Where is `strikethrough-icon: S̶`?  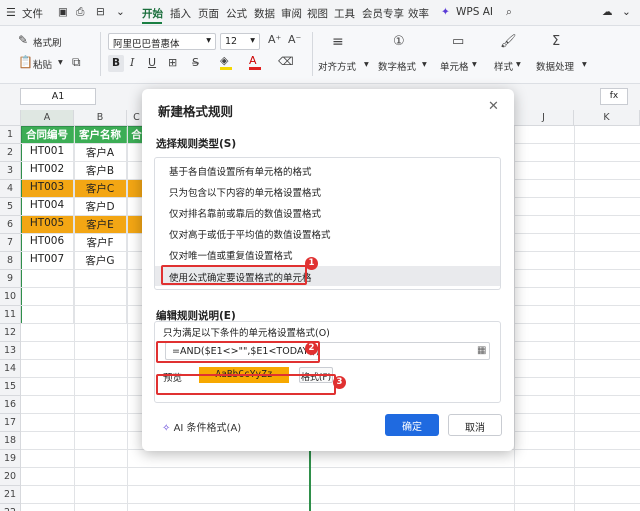 strikethrough-icon: S̶ is located at coordinates (195, 62).